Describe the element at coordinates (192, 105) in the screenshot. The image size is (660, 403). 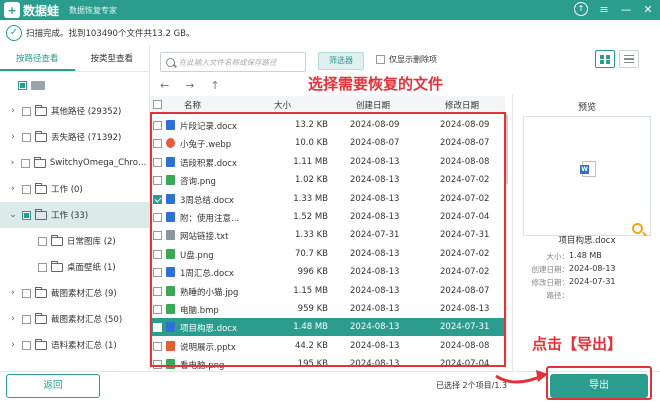
I see `column-name: 名称` at that location.